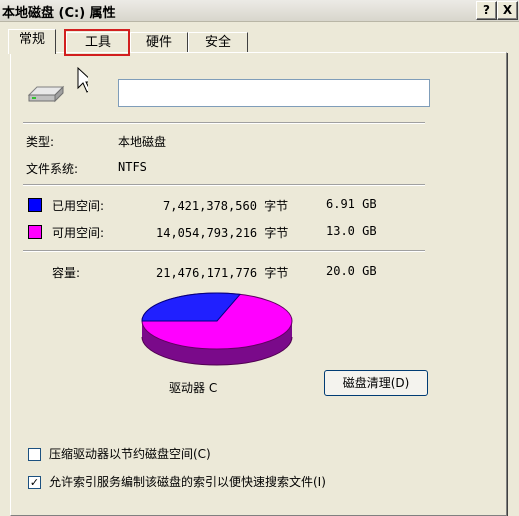  Describe the element at coordinates (142, 142) in the screenshot. I see `type-value: 本地磁盘` at that location.